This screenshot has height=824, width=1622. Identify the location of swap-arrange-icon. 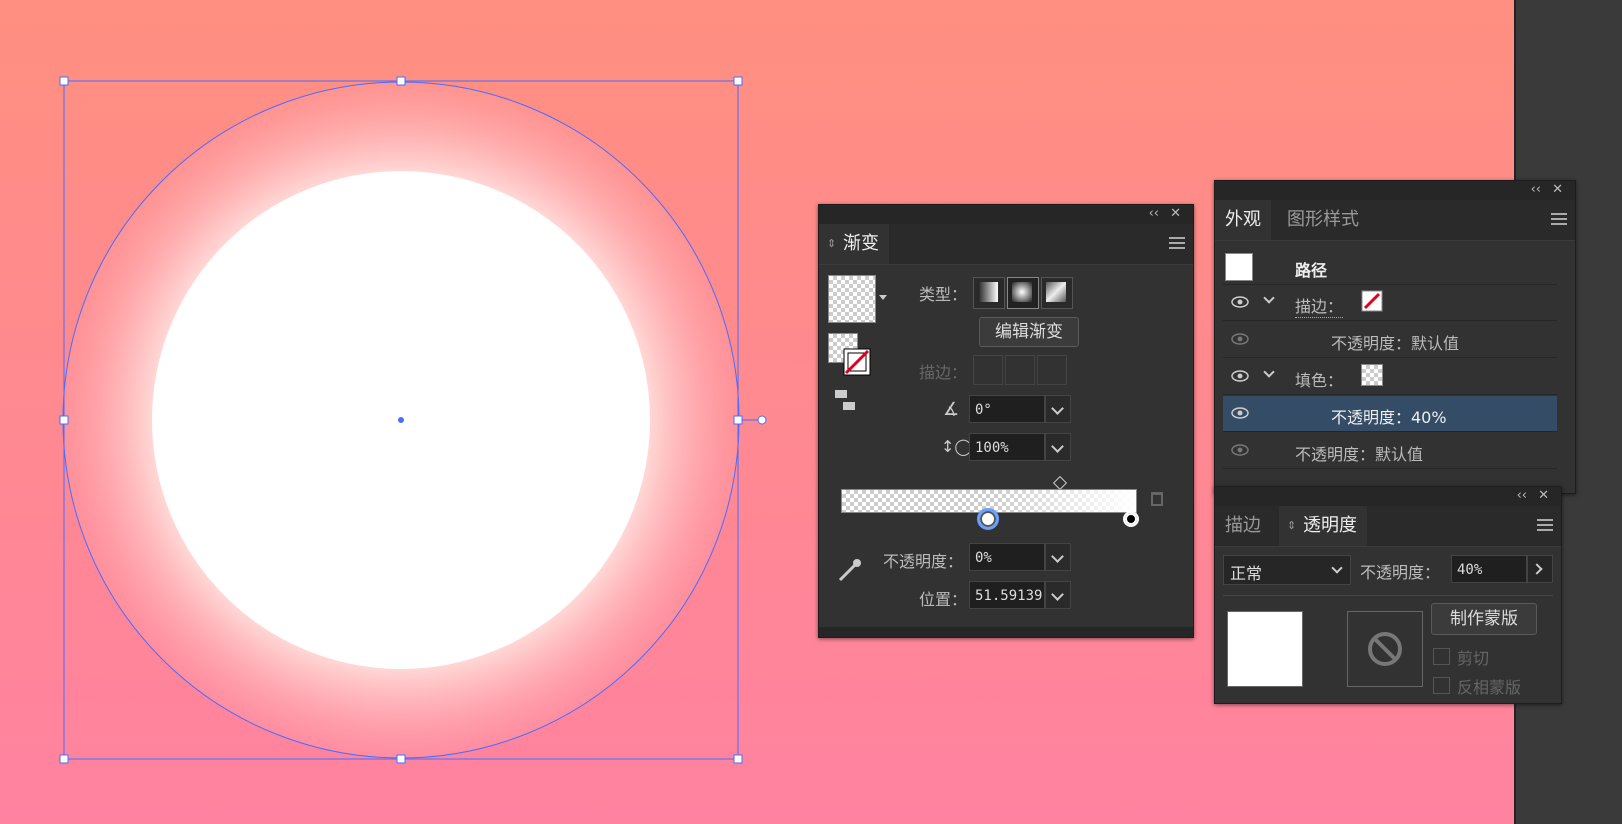
(846, 401).